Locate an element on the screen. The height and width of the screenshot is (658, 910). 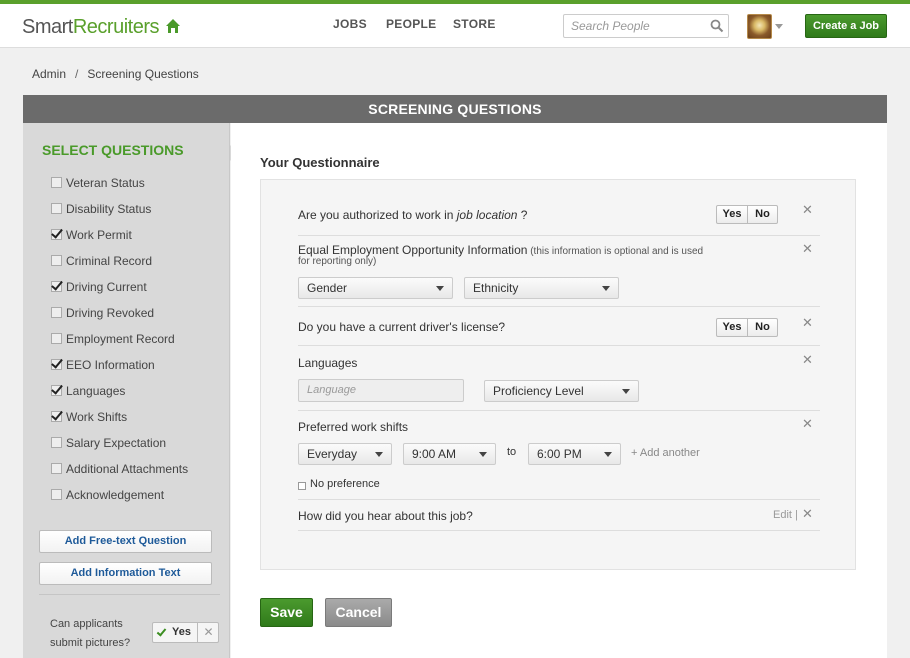
question-option-label: Criminal Record is located at coordinates (109, 261).